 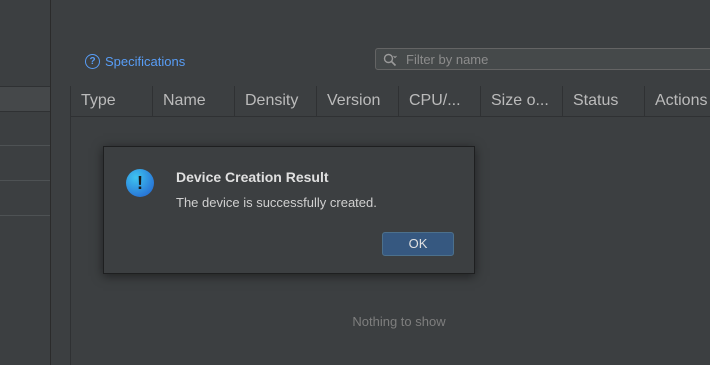 What do you see at coordinates (112, 101) in the screenshot?
I see `column-header-type: Type` at bounding box center [112, 101].